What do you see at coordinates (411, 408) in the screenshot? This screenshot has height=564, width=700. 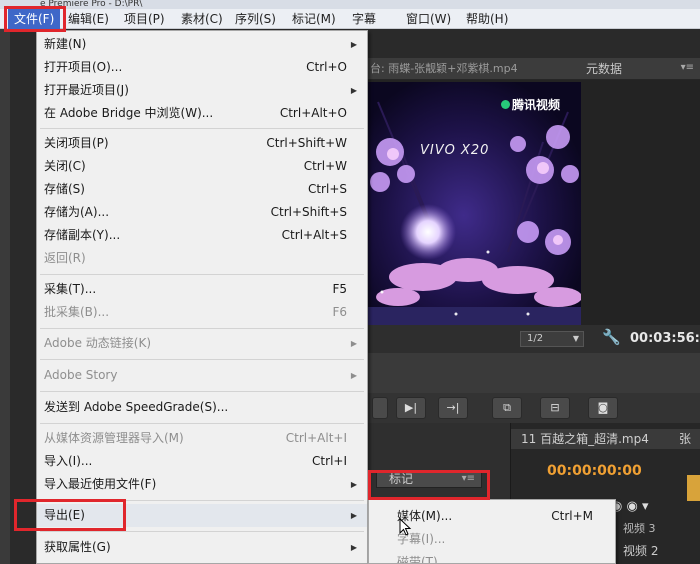 I see `play-button: ▶|` at bounding box center [411, 408].